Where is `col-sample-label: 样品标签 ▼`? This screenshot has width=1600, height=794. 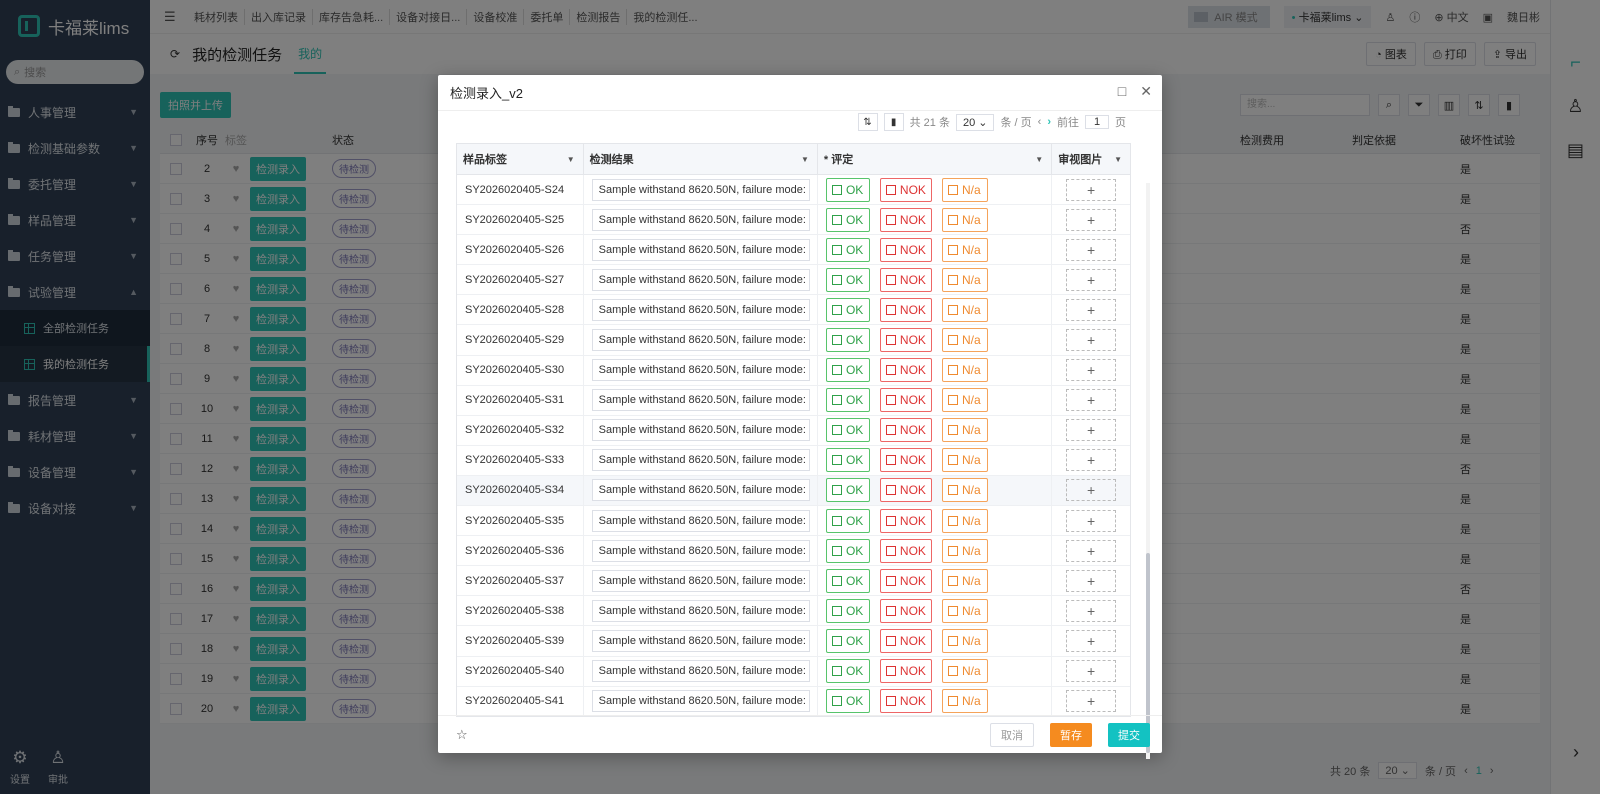 col-sample-label: 样品标签 ▼ is located at coordinates (520, 159).